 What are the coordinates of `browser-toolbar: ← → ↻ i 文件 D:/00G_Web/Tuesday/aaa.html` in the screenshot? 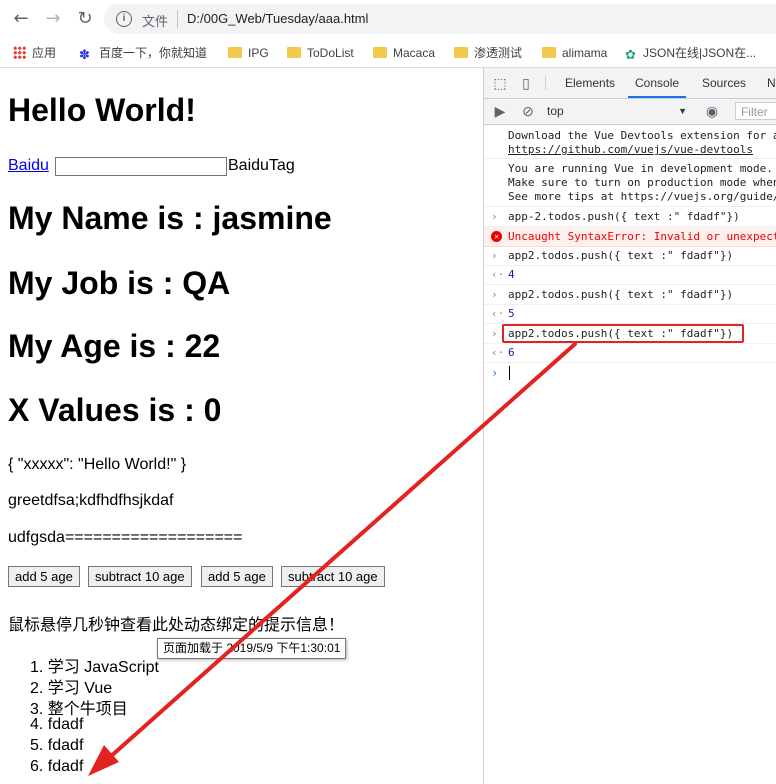 It's located at (388, 19).